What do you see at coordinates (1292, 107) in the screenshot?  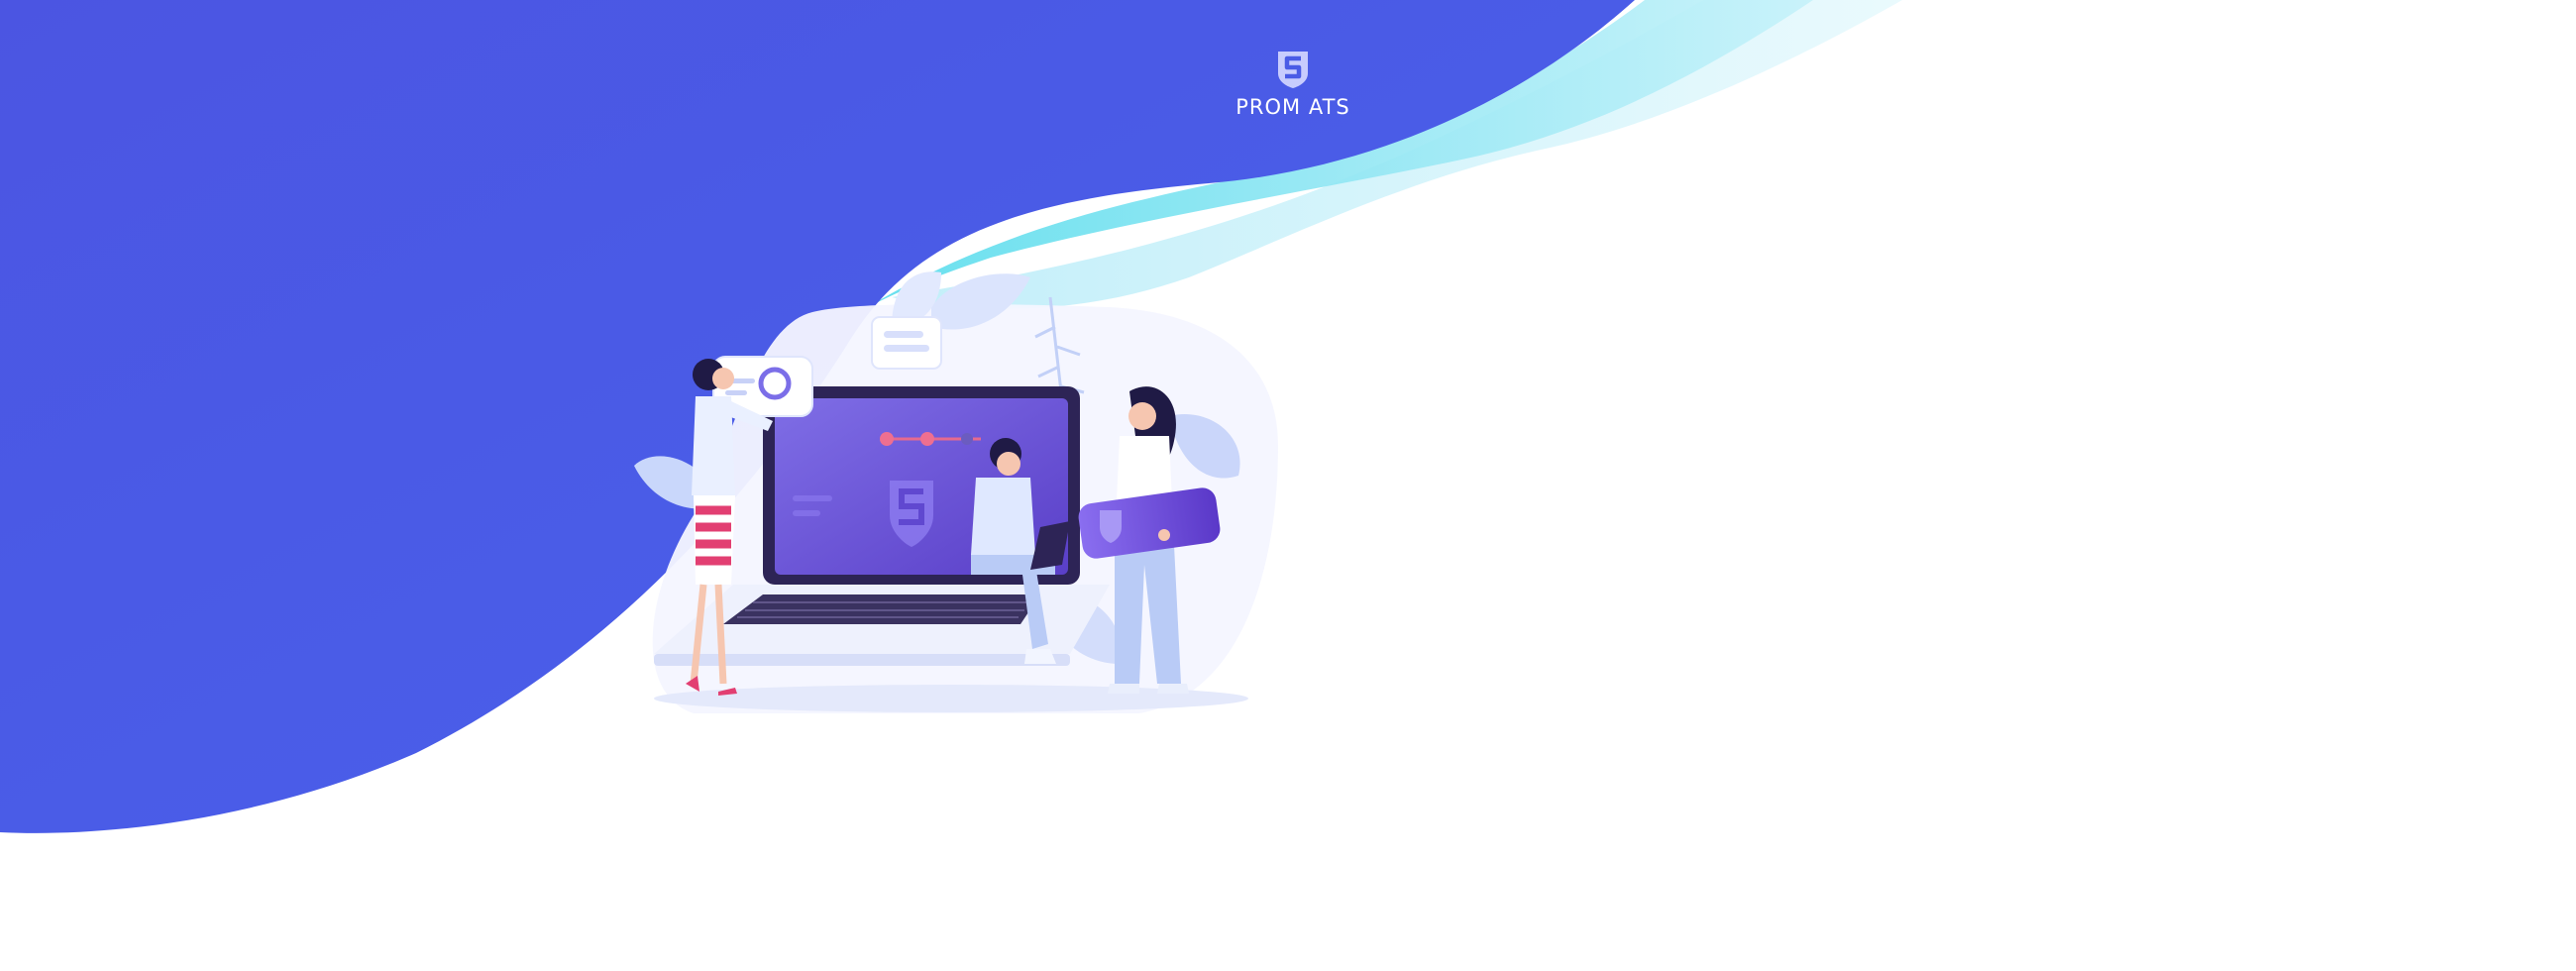 I see `brand-name: PROM ATS` at bounding box center [1292, 107].